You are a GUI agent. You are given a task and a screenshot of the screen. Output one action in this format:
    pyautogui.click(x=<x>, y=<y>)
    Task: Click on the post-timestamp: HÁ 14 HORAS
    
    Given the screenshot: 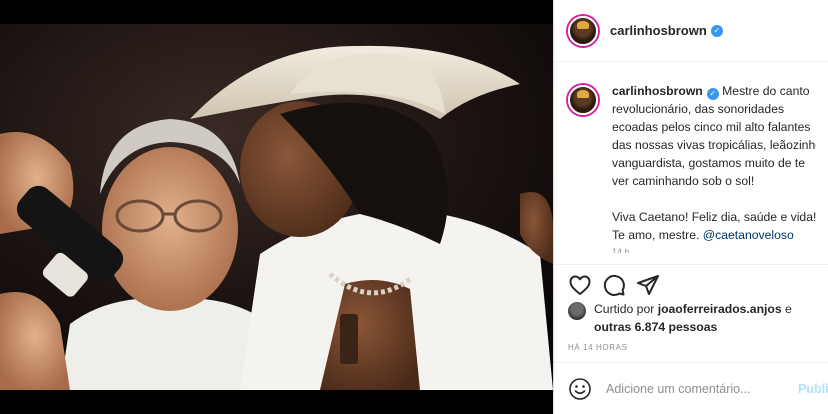 What is the action you would take?
    pyautogui.click(x=598, y=347)
    